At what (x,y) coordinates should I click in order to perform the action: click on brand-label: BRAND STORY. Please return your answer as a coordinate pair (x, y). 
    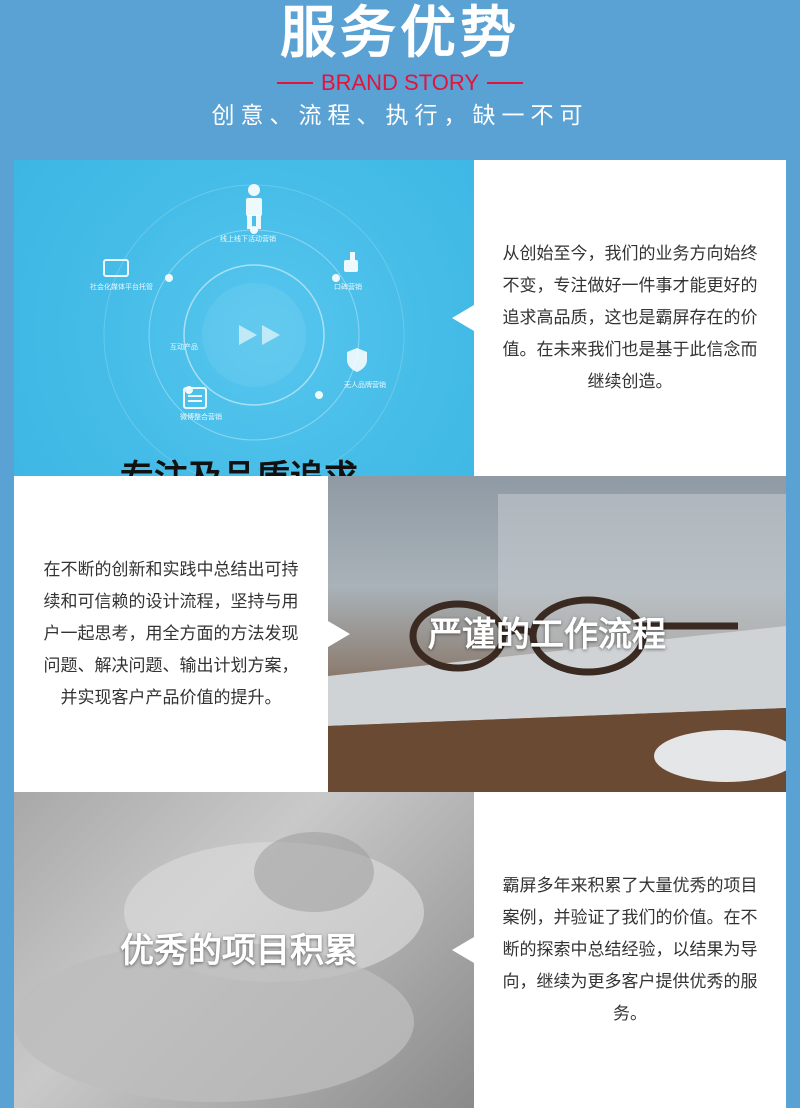
    Looking at the image, I should click on (400, 82).